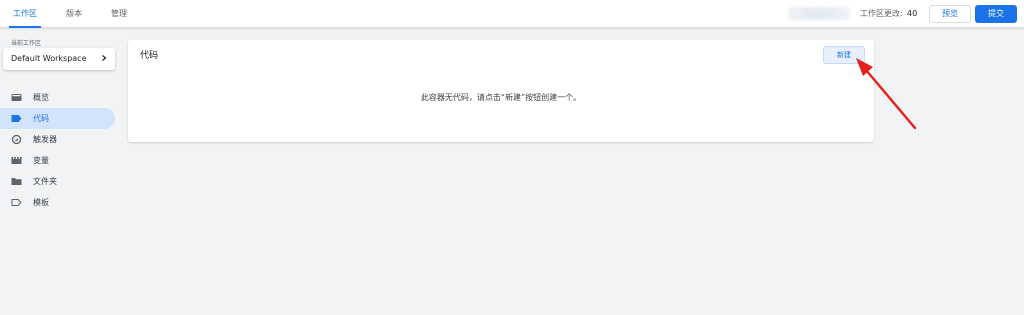  Describe the element at coordinates (996, 14) in the screenshot. I see `submit-button: 提交` at that location.